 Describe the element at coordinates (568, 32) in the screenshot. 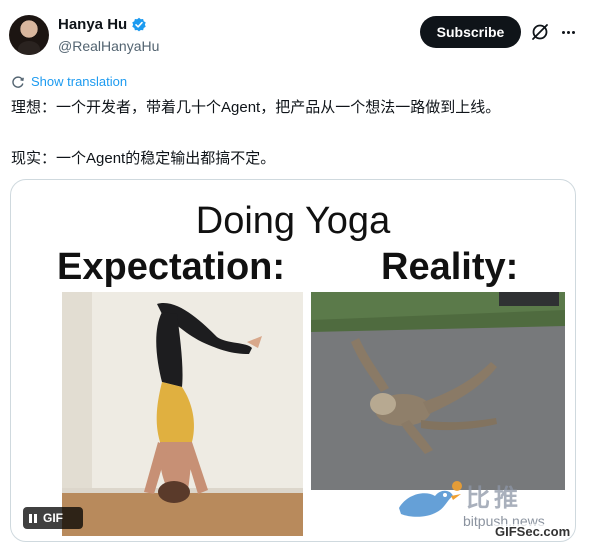

I see `more-icon` at that location.